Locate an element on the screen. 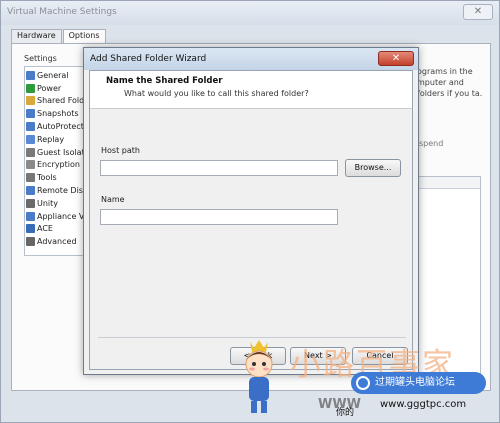 Image resolution: width=500 pixels, height=423 pixels. forum-badge-text: 过期罐头电脑论坛 is located at coordinates (415, 382).